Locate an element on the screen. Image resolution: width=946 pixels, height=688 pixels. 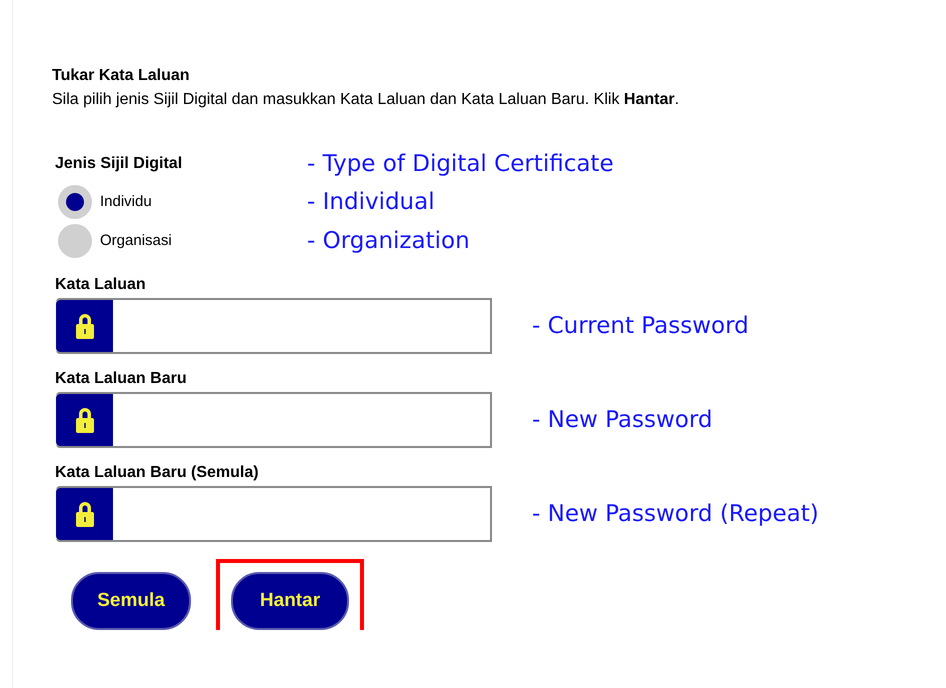
radio-label: Organisasi is located at coordinates (136, 240).